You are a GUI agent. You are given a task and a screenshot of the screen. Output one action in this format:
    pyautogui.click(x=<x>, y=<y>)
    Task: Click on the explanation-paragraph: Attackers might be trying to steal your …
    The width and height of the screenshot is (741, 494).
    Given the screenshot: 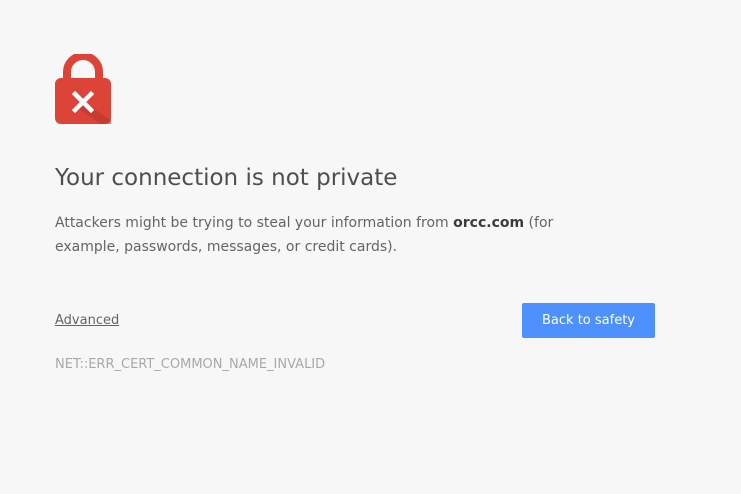 What is the action you would take?
    pyautogui.click(x=335, y=235)
    